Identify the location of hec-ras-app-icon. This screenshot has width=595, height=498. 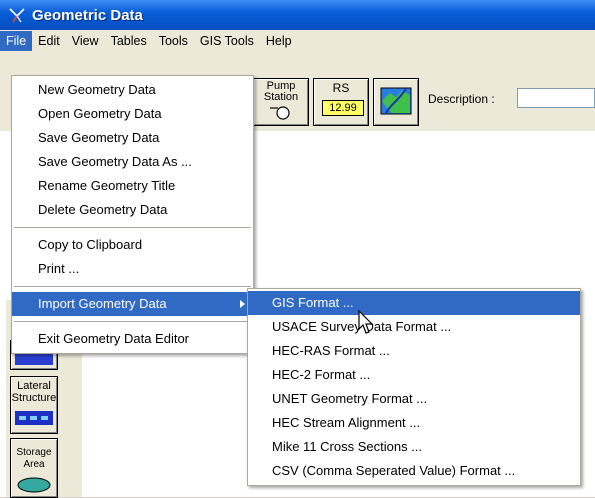
(17, 15).